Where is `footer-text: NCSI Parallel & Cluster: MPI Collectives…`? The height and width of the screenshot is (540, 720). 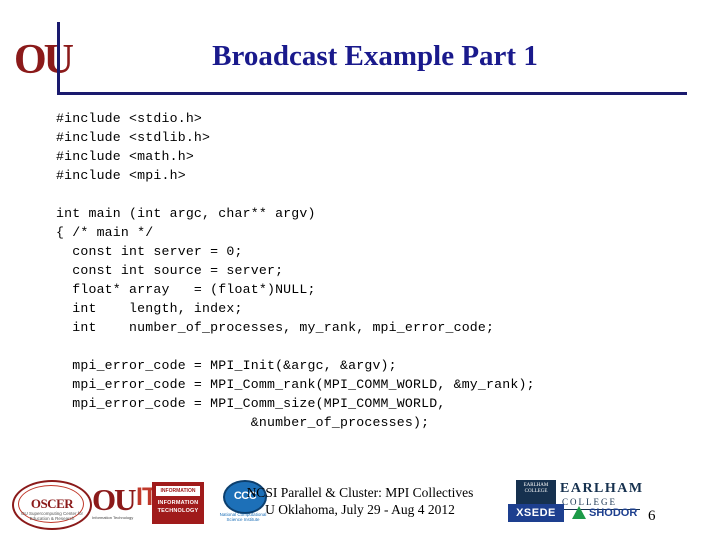 footer-text: NCSI Parallel & Cluster: MPI Collectives… is located at coordinates (360, 501).